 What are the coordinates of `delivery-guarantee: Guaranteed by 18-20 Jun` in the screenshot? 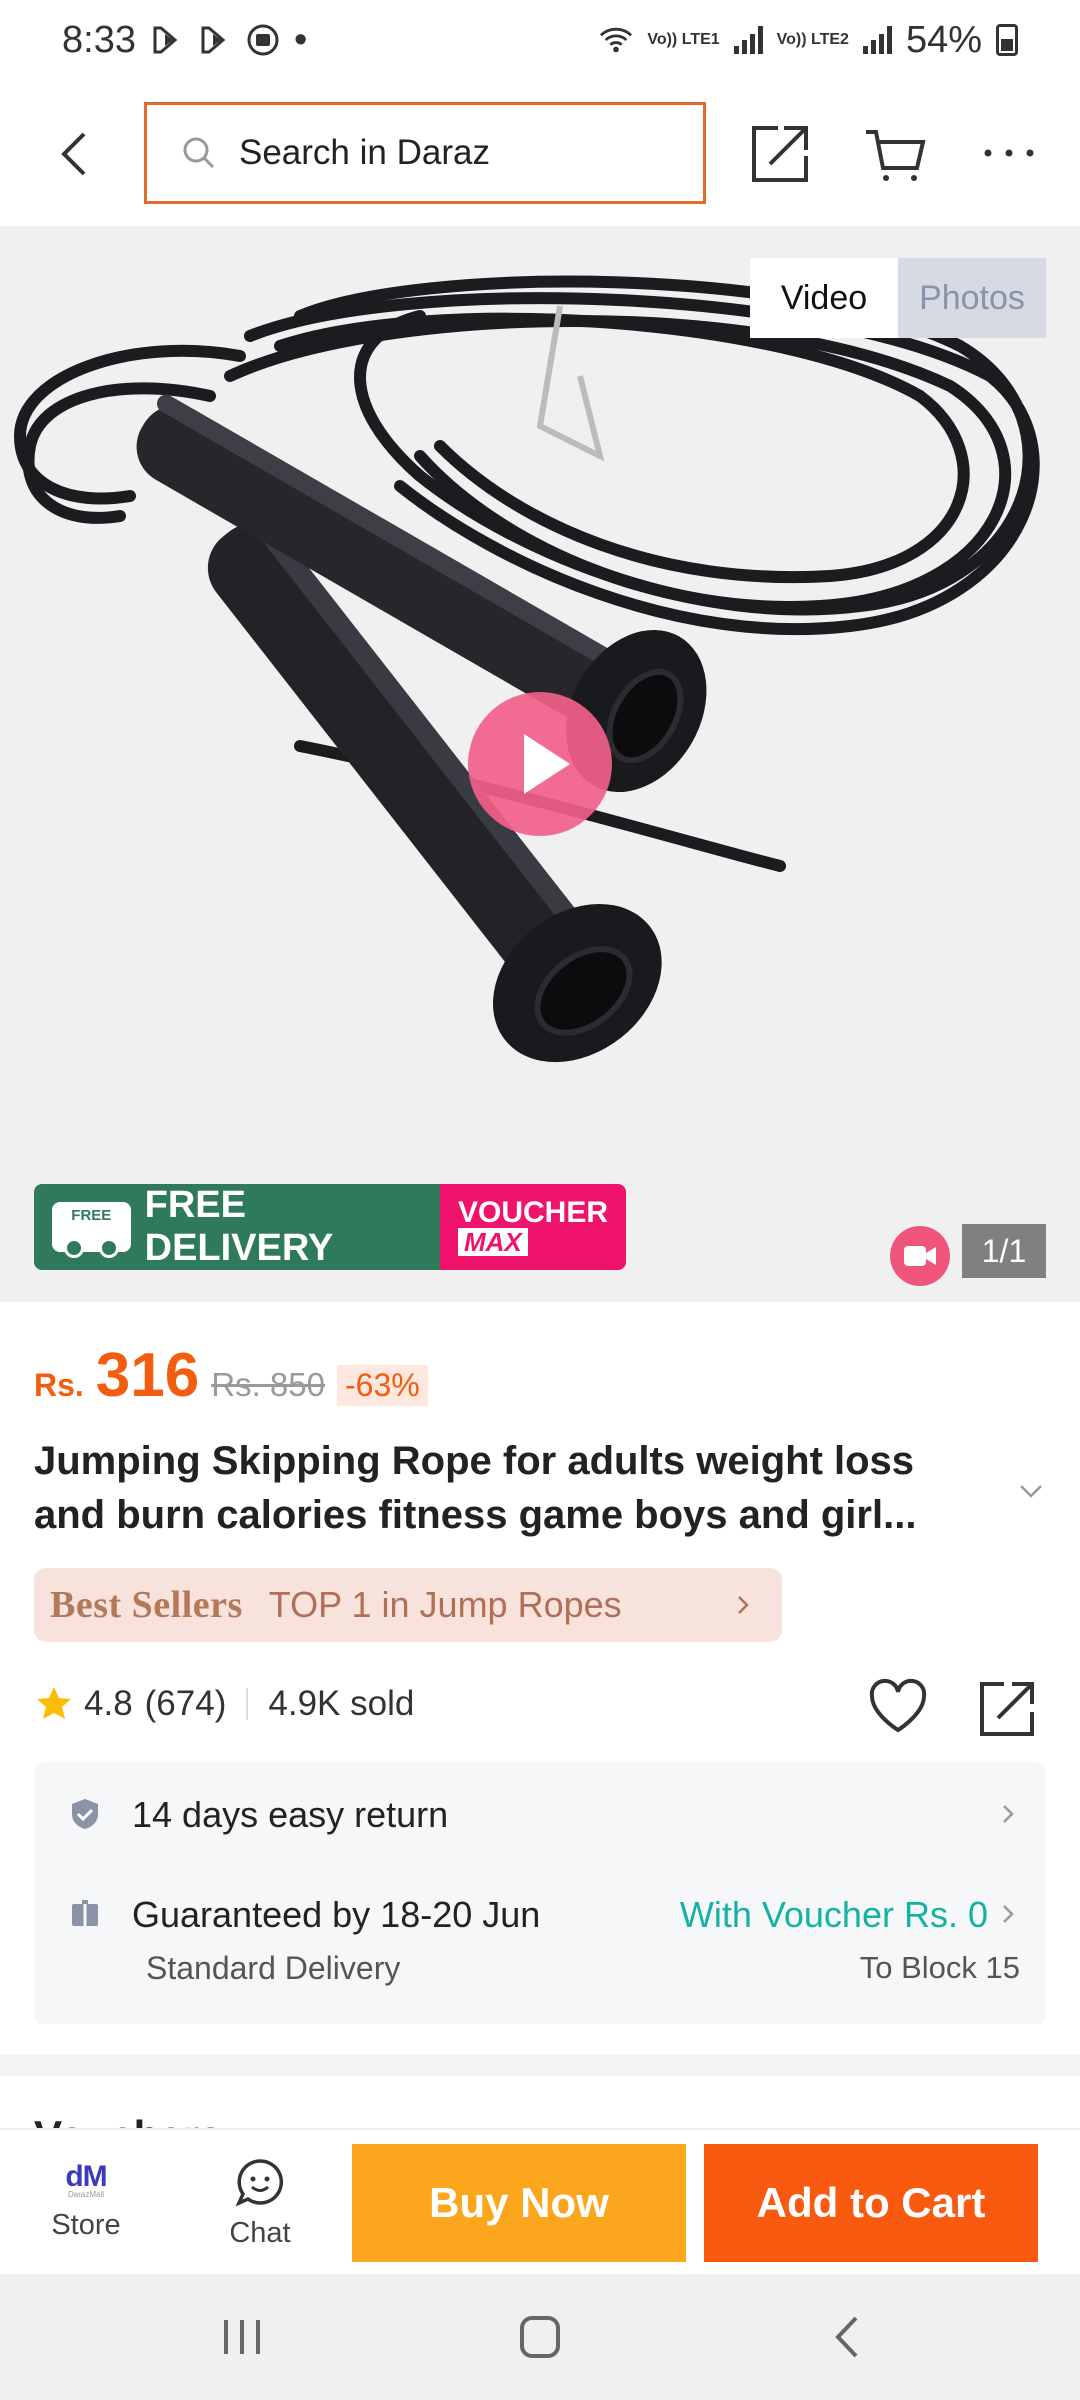 It's located at (336, 1914).